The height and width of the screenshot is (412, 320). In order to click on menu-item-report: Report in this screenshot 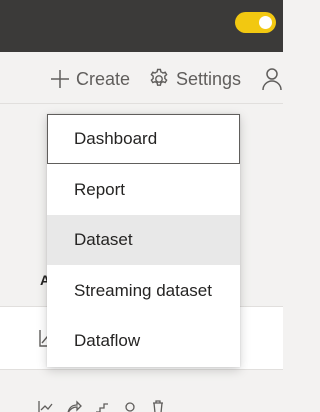, I will do `click(143, 190)`.